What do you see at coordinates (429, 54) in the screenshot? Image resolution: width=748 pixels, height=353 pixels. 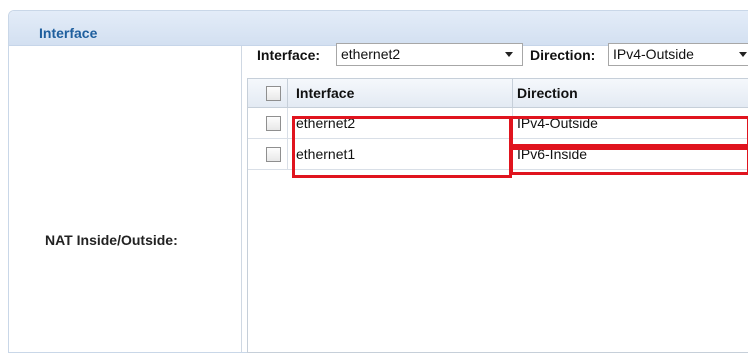 I see `interface-select: ethernet2` at bounding box center [429, 54].